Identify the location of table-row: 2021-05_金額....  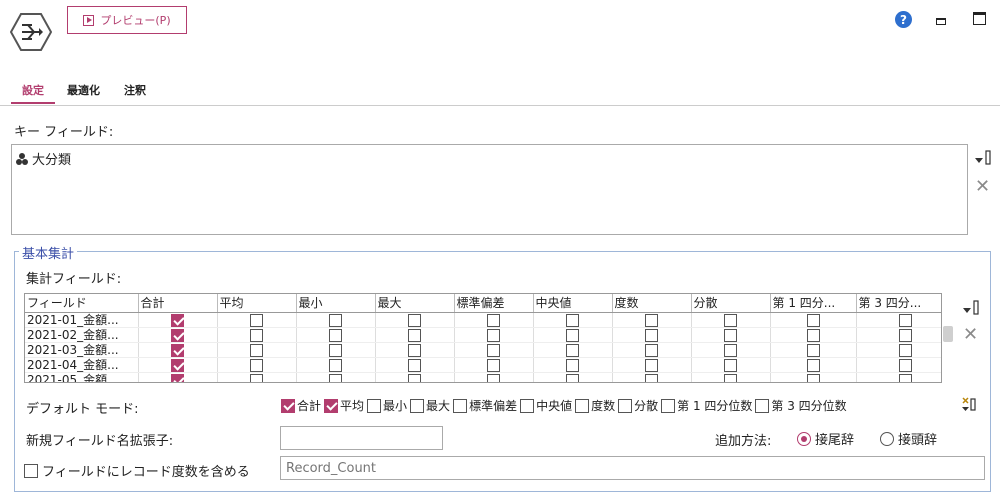
(483, 377).